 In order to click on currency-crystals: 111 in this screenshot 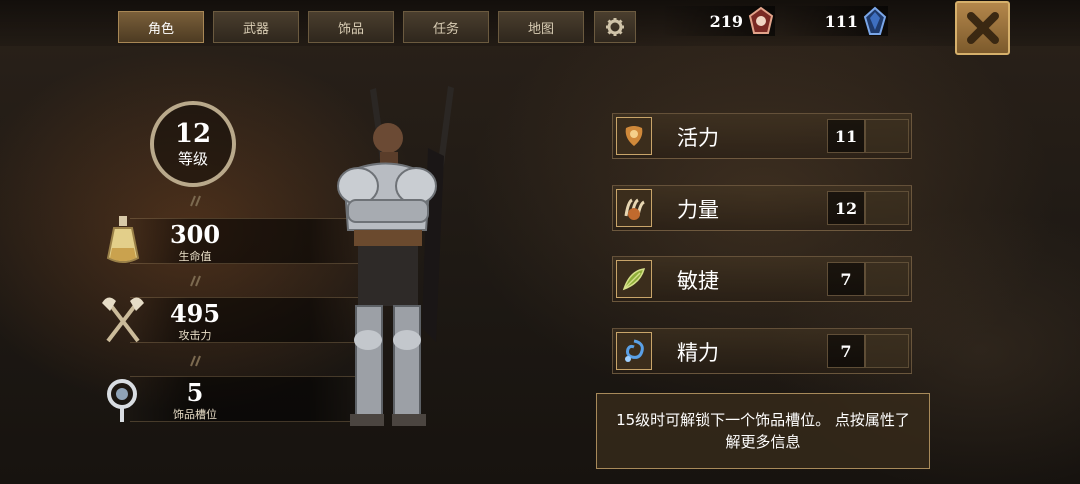, I will do `click(834, 21)`.